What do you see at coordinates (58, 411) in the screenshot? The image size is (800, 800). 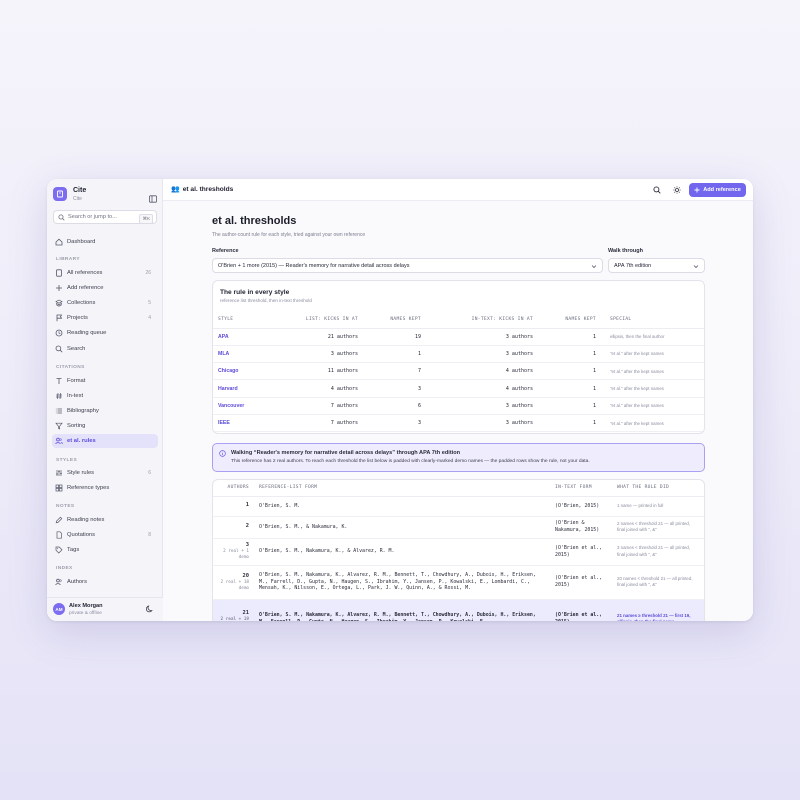 I see `list-icon` at bounding box center [58, 411].